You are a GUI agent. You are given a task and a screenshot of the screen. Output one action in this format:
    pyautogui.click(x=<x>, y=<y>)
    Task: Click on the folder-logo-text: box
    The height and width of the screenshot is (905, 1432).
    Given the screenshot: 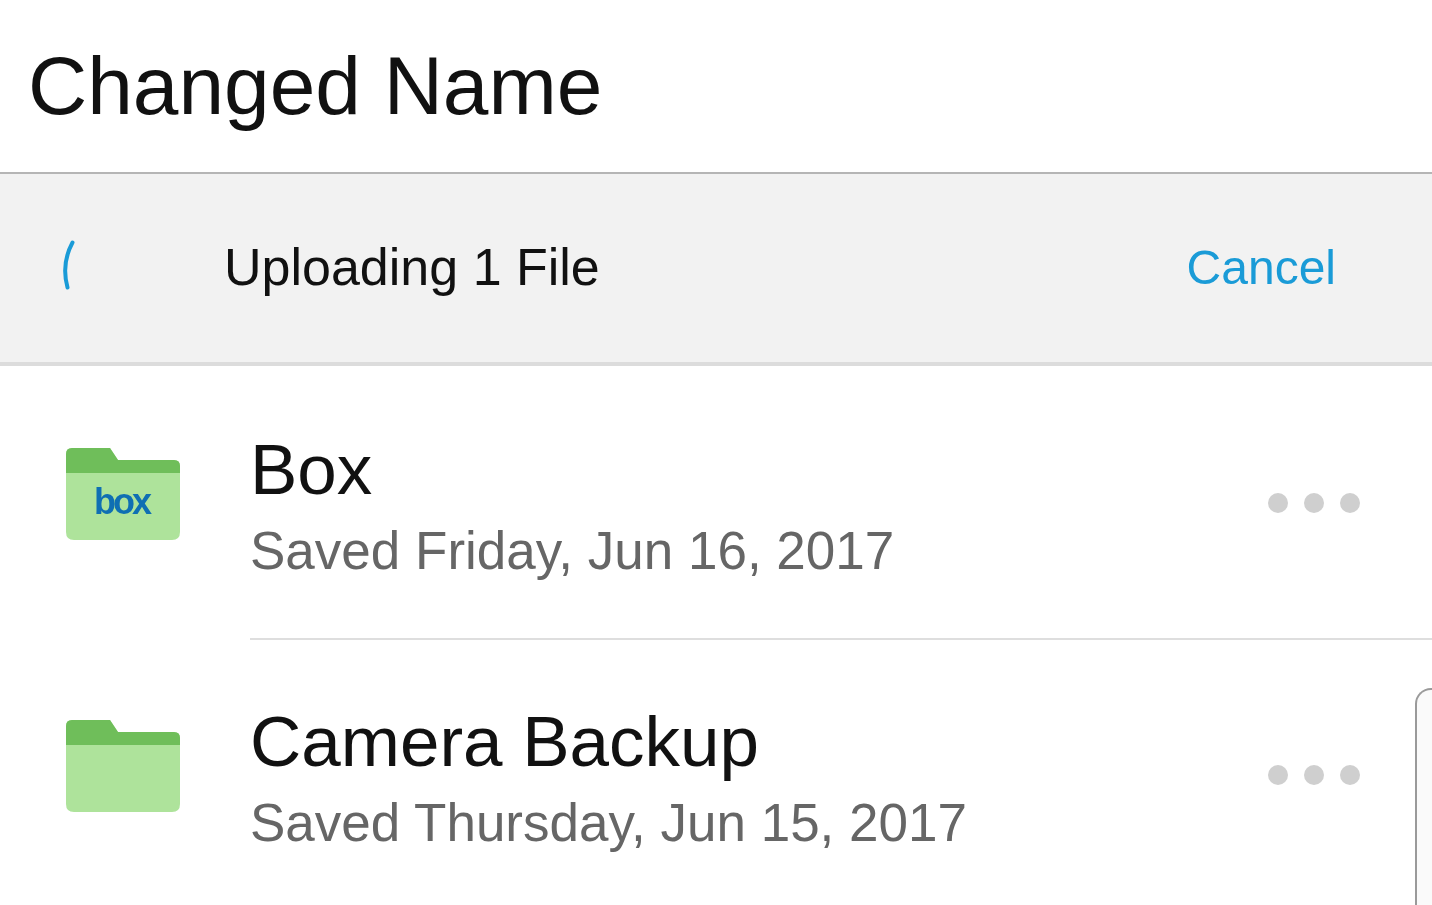 What is the action you would take?
    pyautogui.click(x=121, y=502)
    